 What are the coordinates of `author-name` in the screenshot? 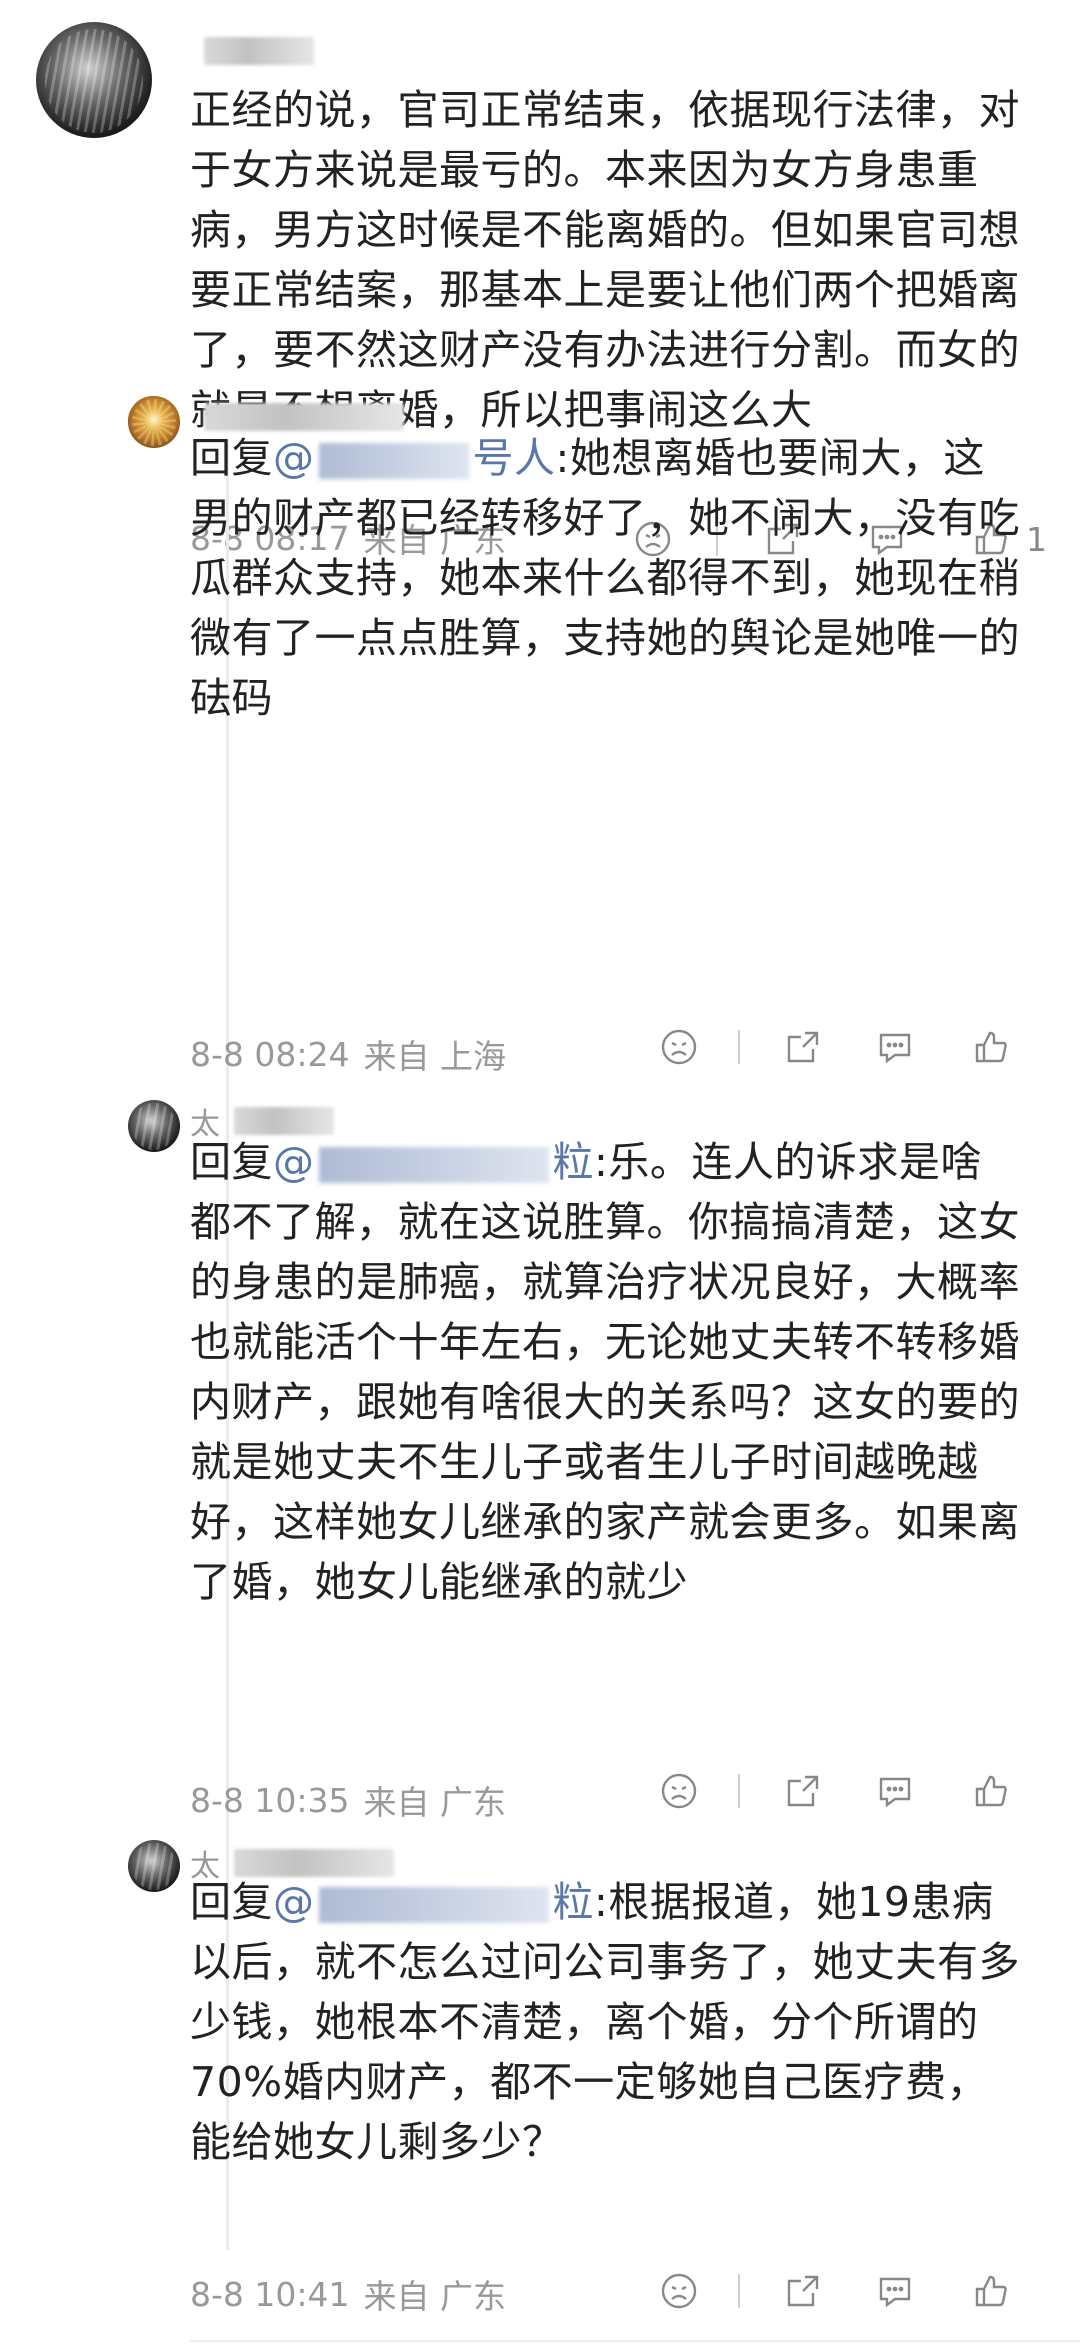 It's located at (252, 51).